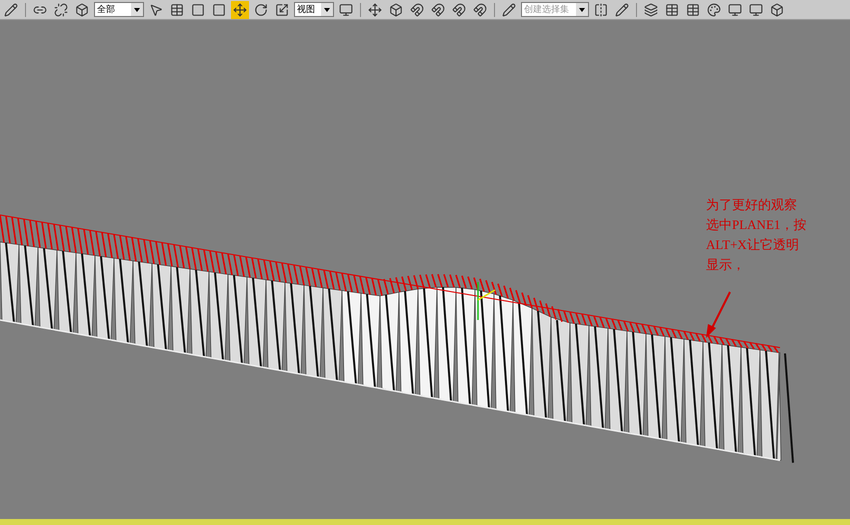 This screenshot has width=850, height=525. Describe the element at coordinates (314, 9) in the screenshot. I see `dropdown: 视图` at that location.